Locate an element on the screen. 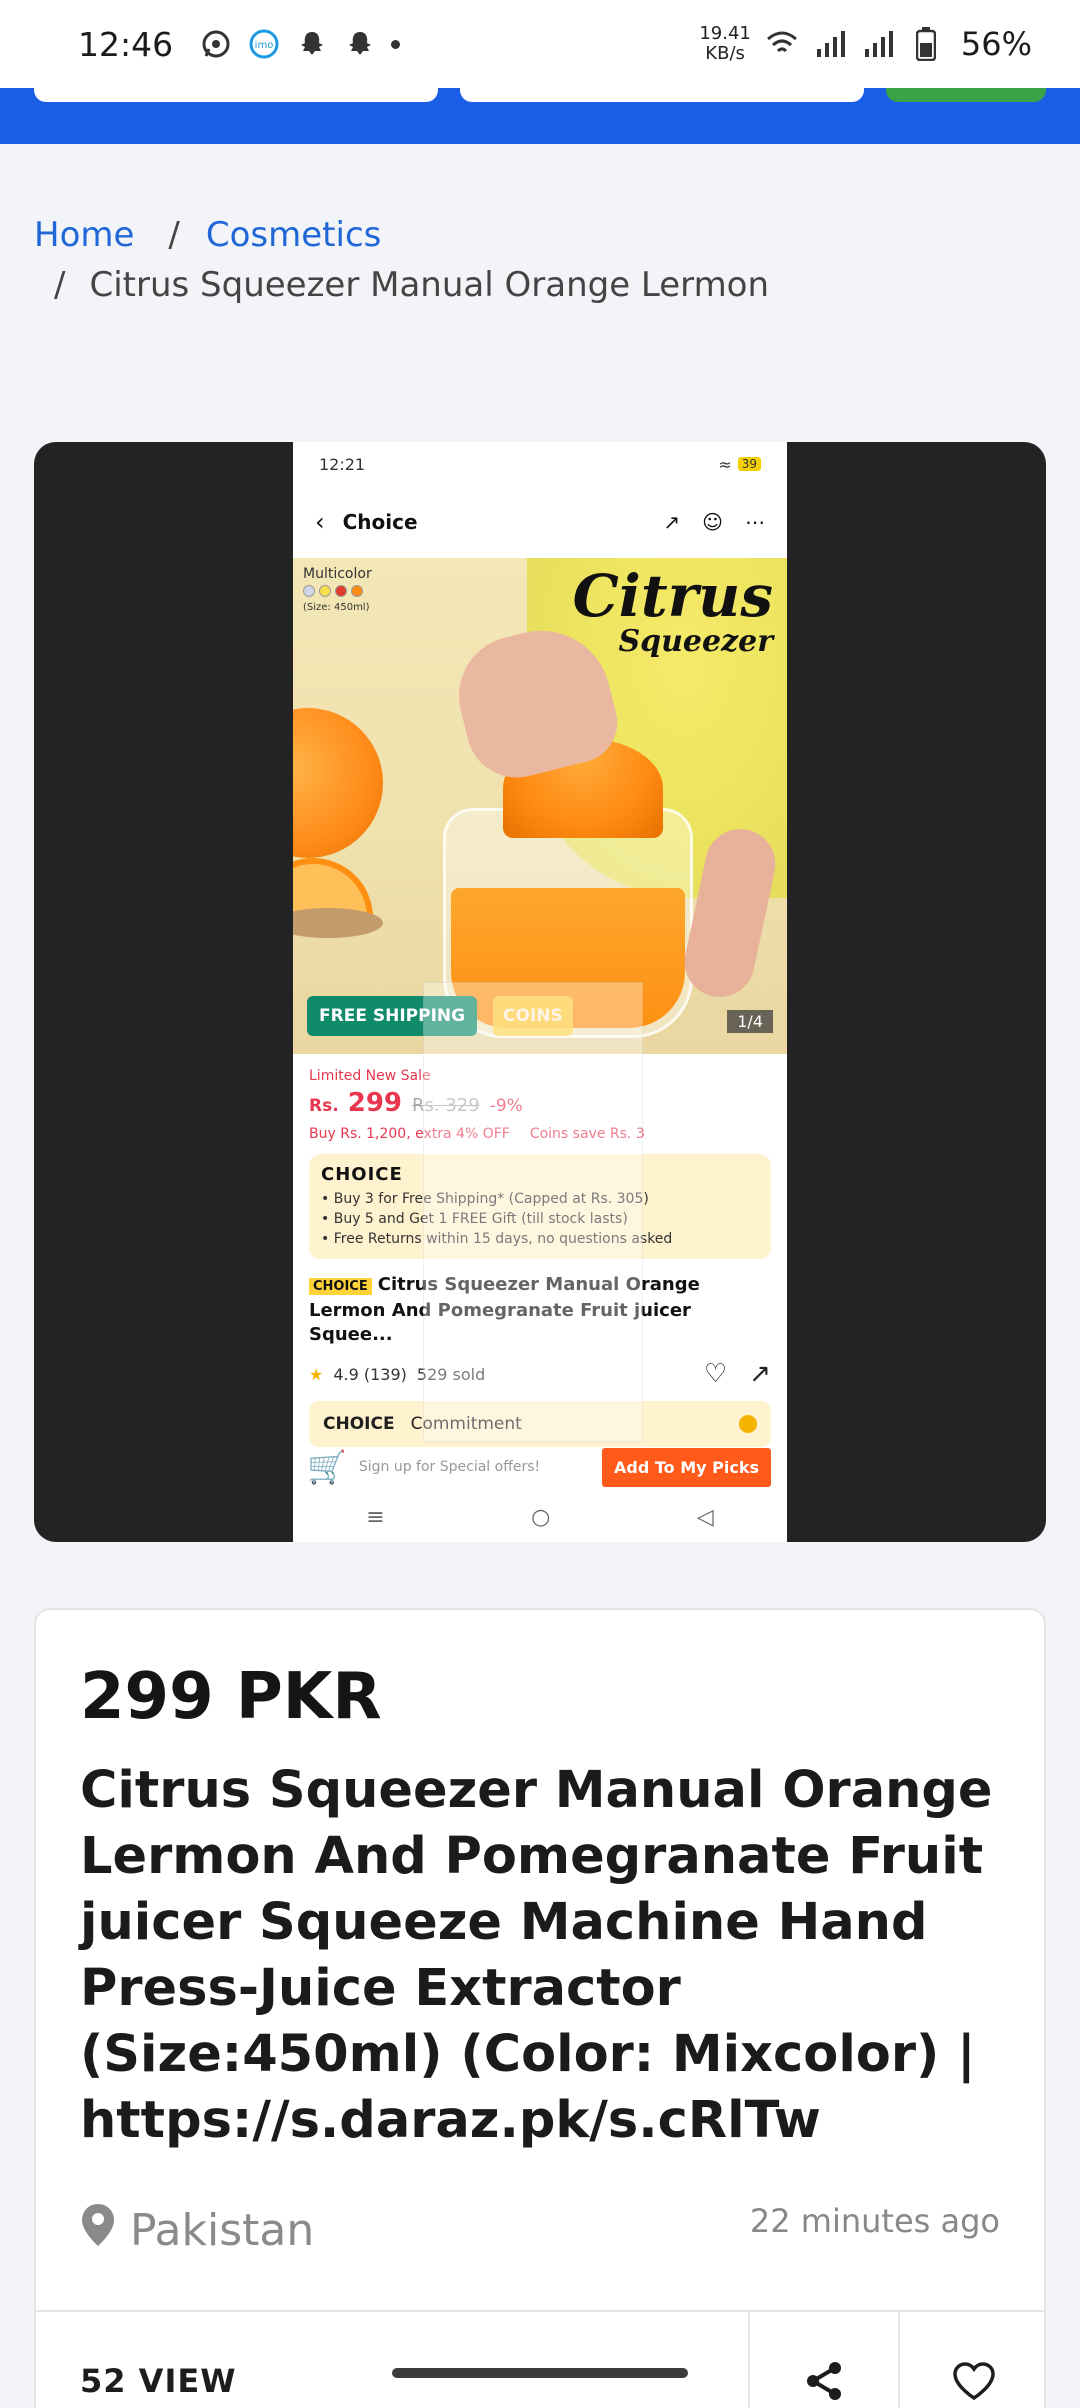 The image size is (1080, 2408). speed-unit: KB/s is located at coordinates (725, 53).